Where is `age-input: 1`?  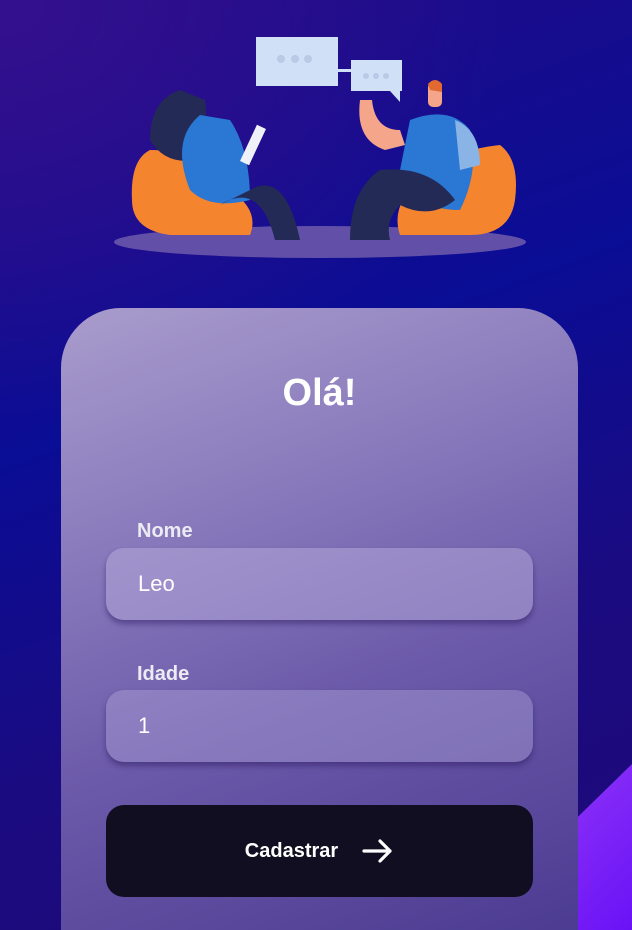
age-input: 1 is located at coordinates (319, 726).